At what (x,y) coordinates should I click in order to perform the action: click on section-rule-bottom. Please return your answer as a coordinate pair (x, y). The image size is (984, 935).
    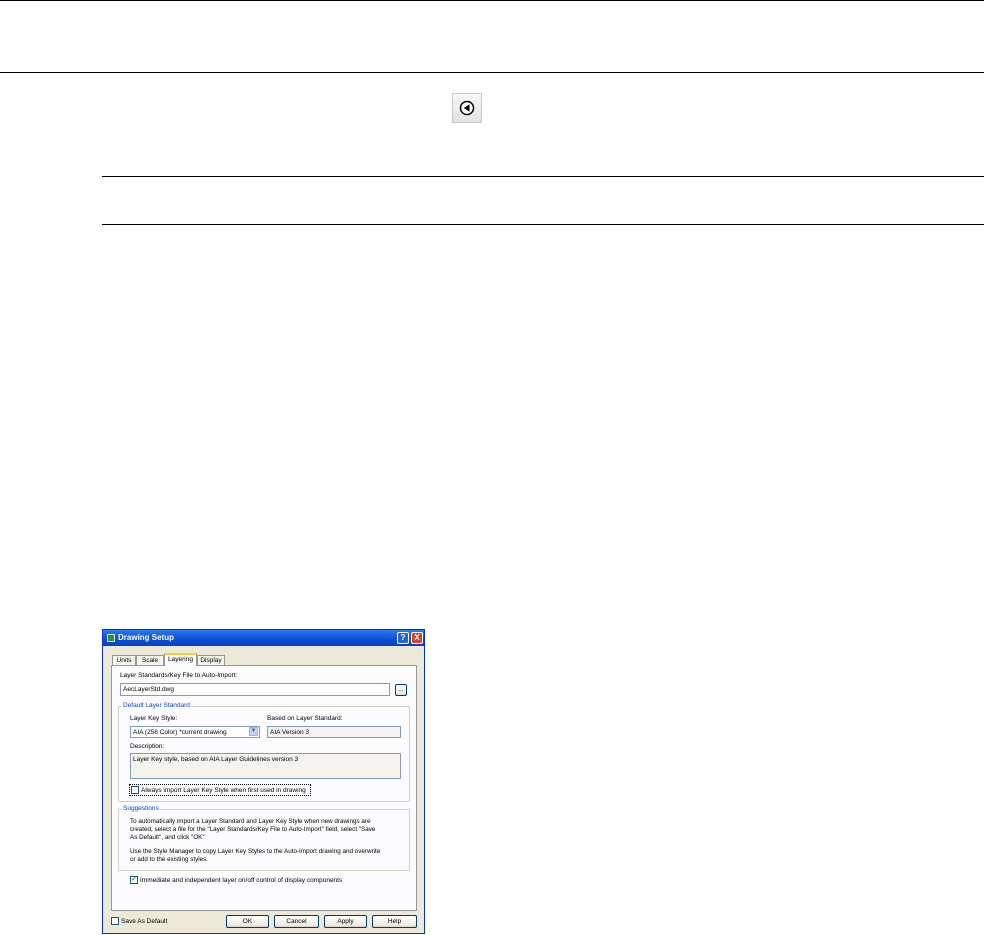
    Looking at the image, I should click on (543, 224).